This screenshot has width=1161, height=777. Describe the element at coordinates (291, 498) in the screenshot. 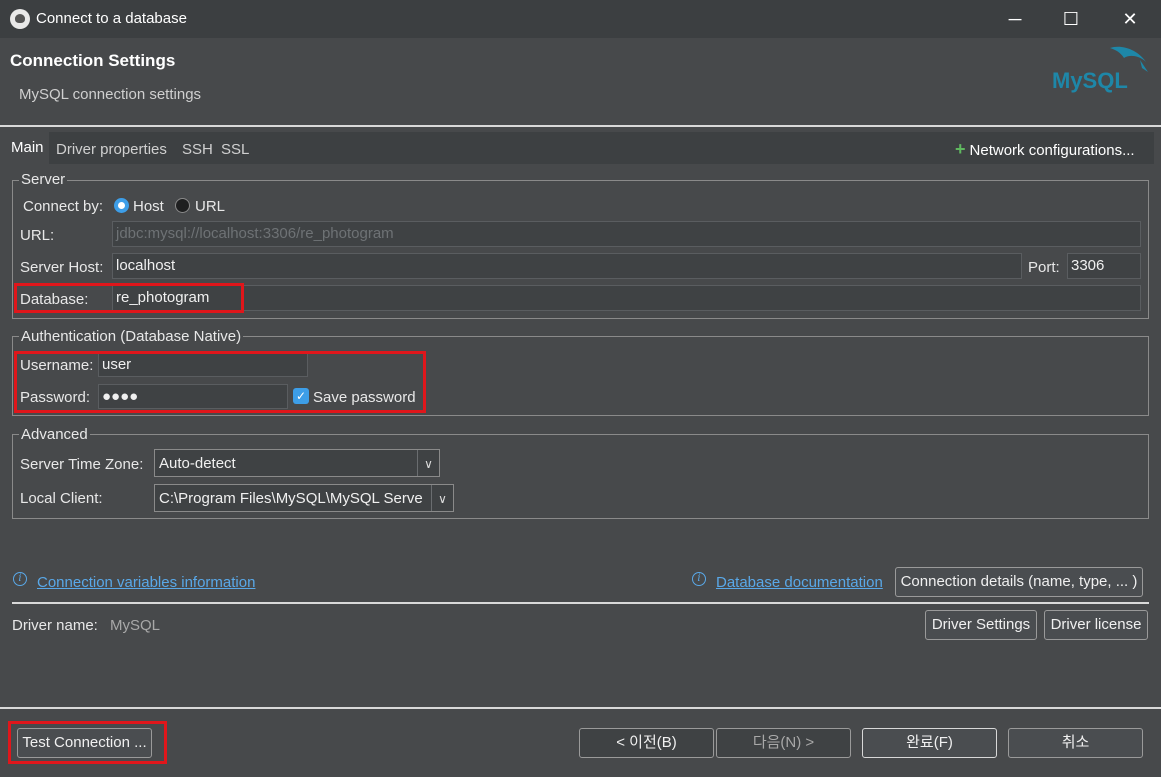

I see `local-client-value: C:\Program Files\MySQL\MySQL Serve` at that location.